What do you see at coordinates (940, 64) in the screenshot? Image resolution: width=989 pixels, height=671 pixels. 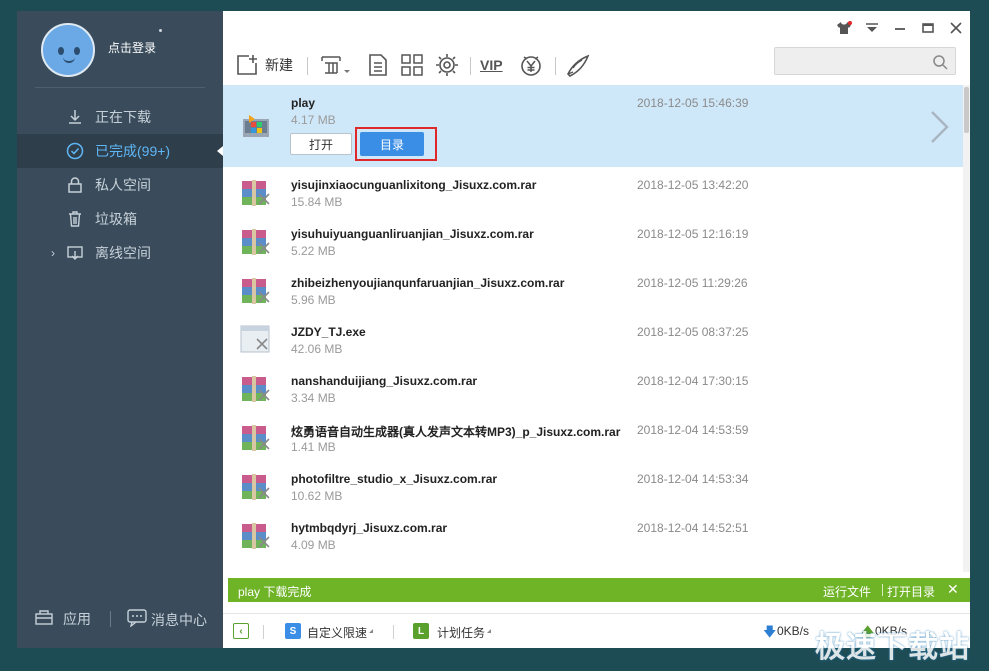 I see `search-icon` at bounding box center [940, 64].